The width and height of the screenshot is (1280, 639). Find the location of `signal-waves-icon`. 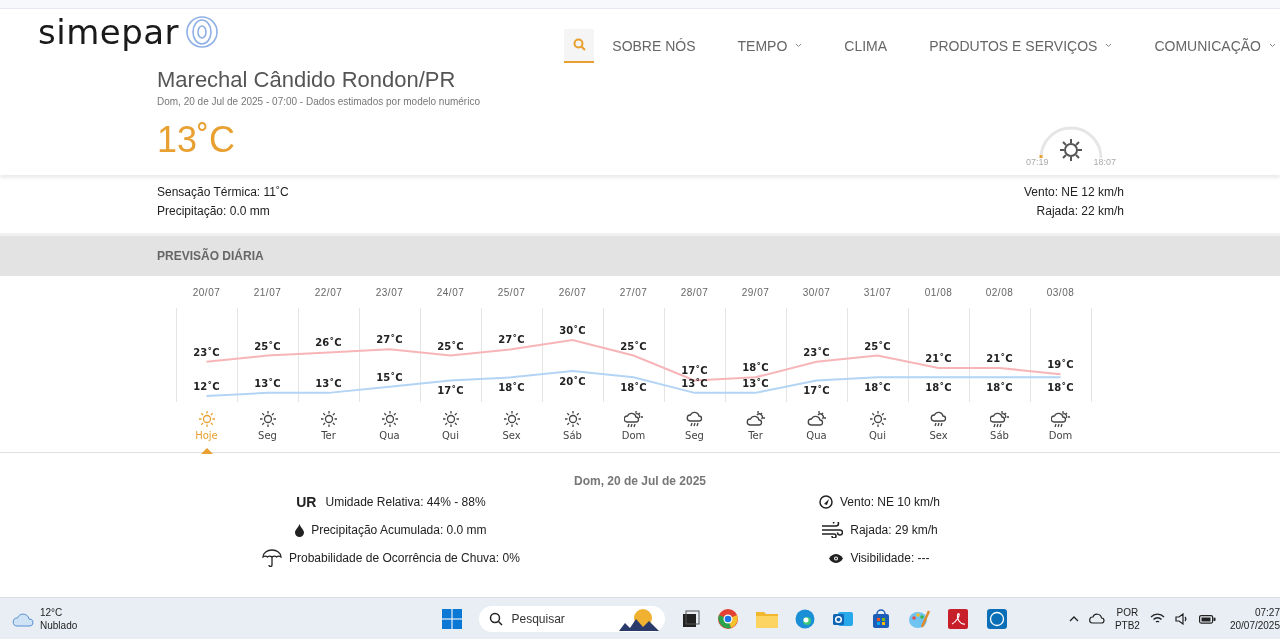

signal-waves-icon is located at coordinates (202, 31).